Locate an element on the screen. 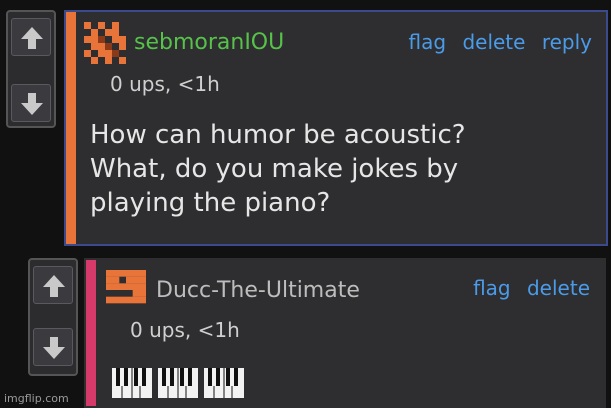 The image size is (611, 408). comment-actions: flag delete reply is located at coordinates (495, 42).